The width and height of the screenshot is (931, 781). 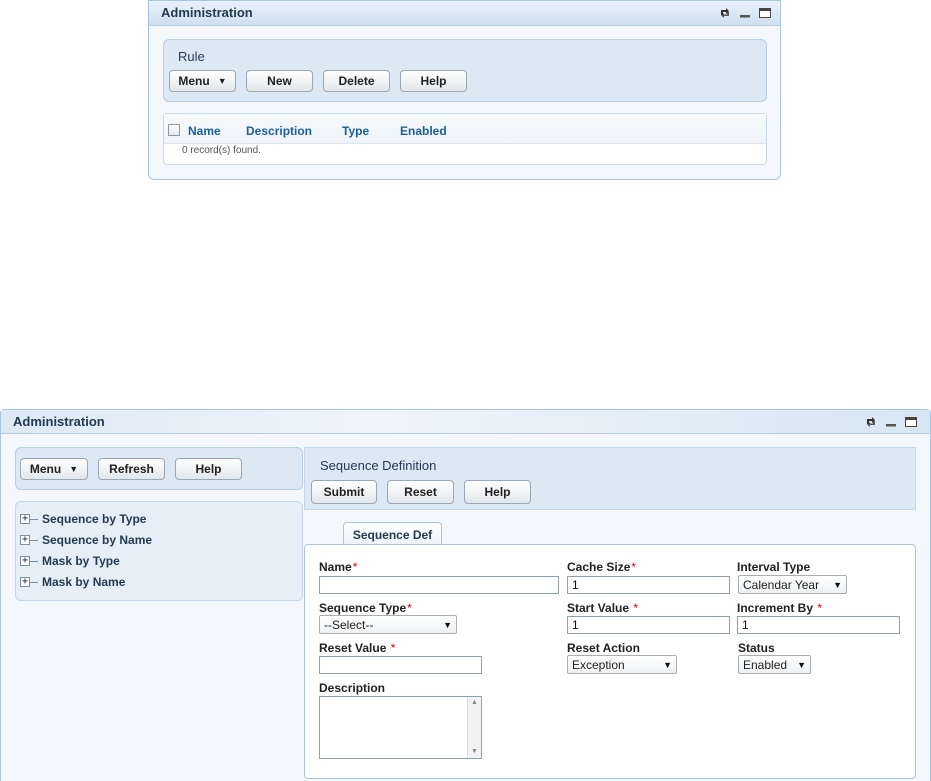 I want to click on name-label-text: Name, so click(x=335, y=567).